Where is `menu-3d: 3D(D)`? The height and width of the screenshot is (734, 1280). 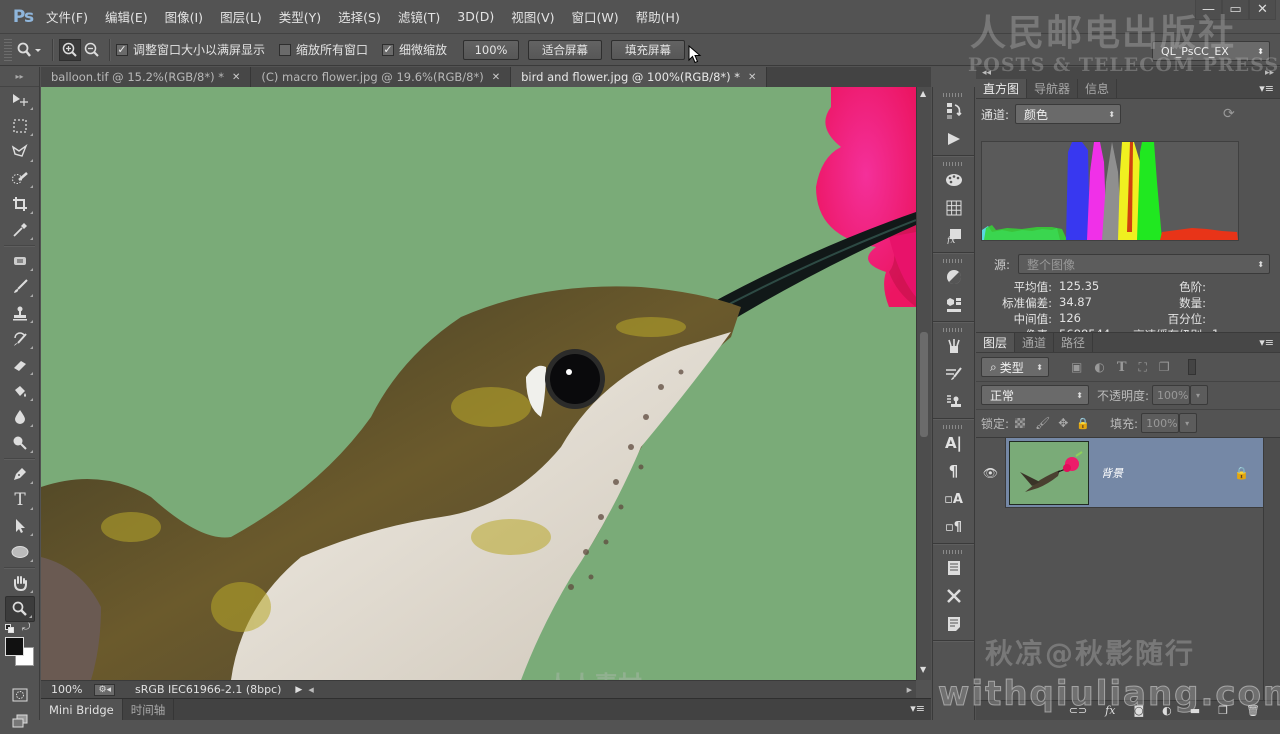 menu-3d: 3D(D) is located at coordinates (475, 16).